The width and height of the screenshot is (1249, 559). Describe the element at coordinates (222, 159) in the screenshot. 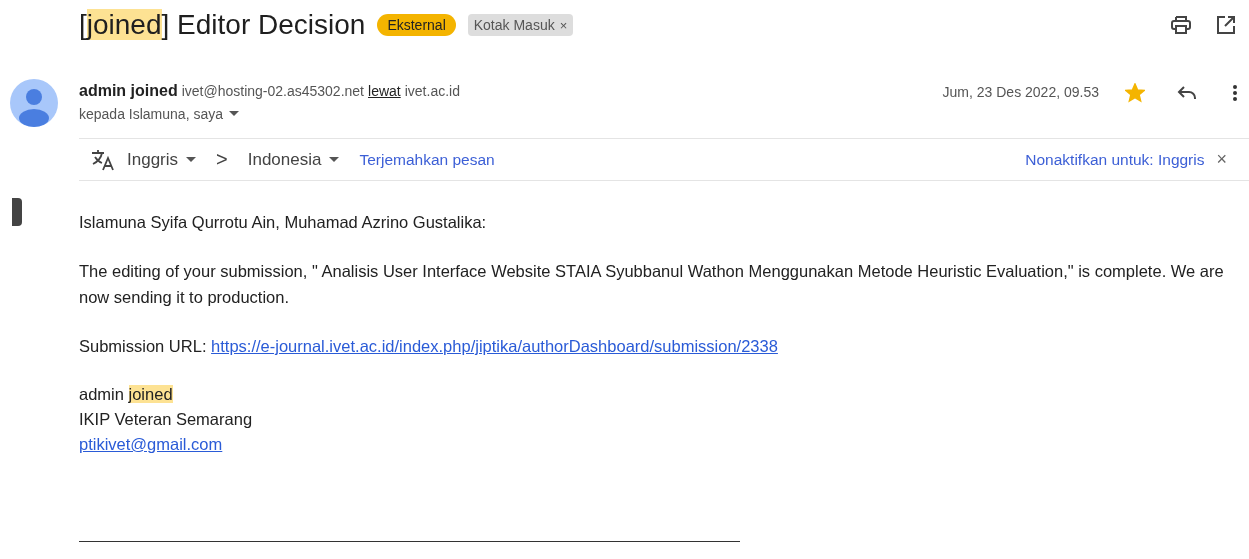

I see `direction-chevron: >` at that location.